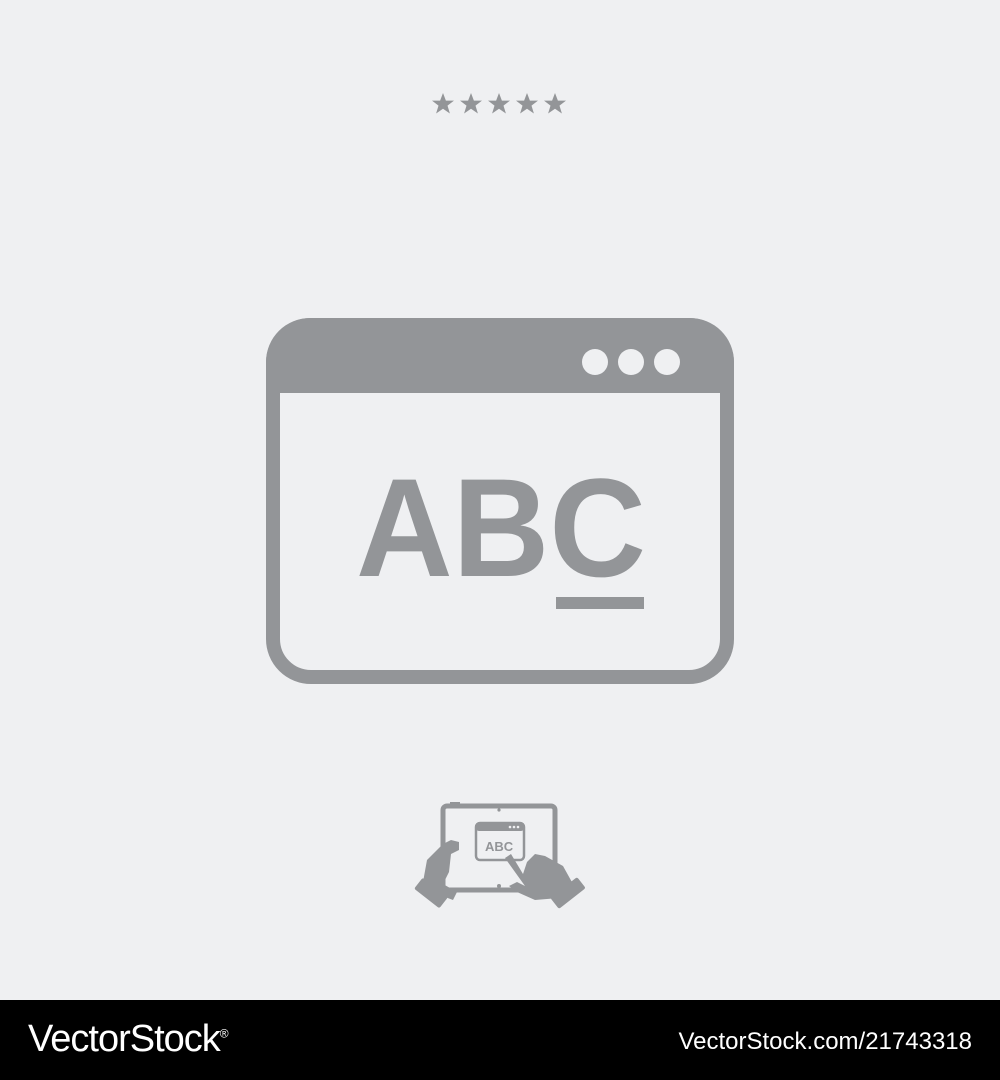 The height and width of the screenshot is (1080, 1000). Describe the element at coordinates (825, 1041) in the screenshot. I see `image-id: VectorStock.com/21743318` at that location.